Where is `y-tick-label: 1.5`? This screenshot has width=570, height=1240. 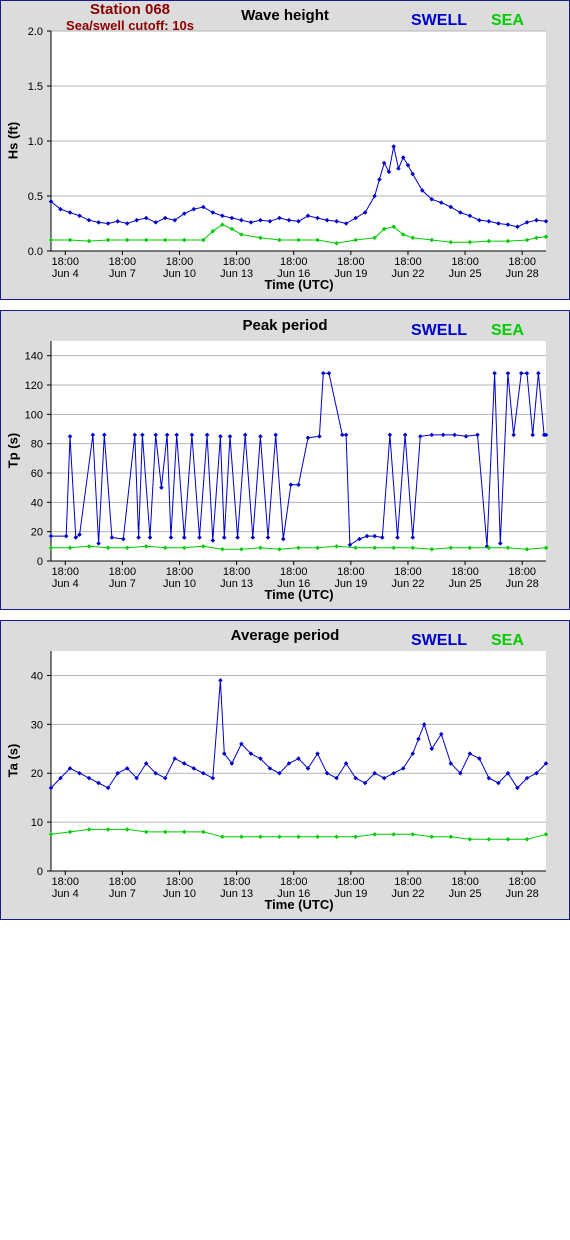 y-tick-label: 1.5 is located at coordinates (35, 87).